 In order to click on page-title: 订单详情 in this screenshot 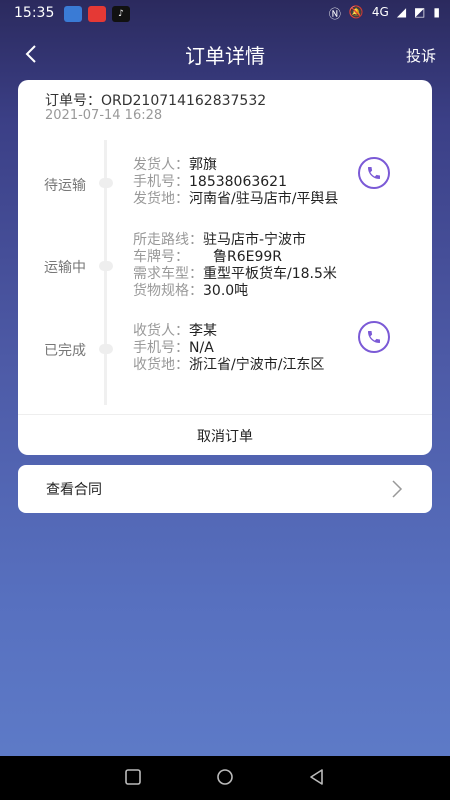, I will do `click(225, 56)`.